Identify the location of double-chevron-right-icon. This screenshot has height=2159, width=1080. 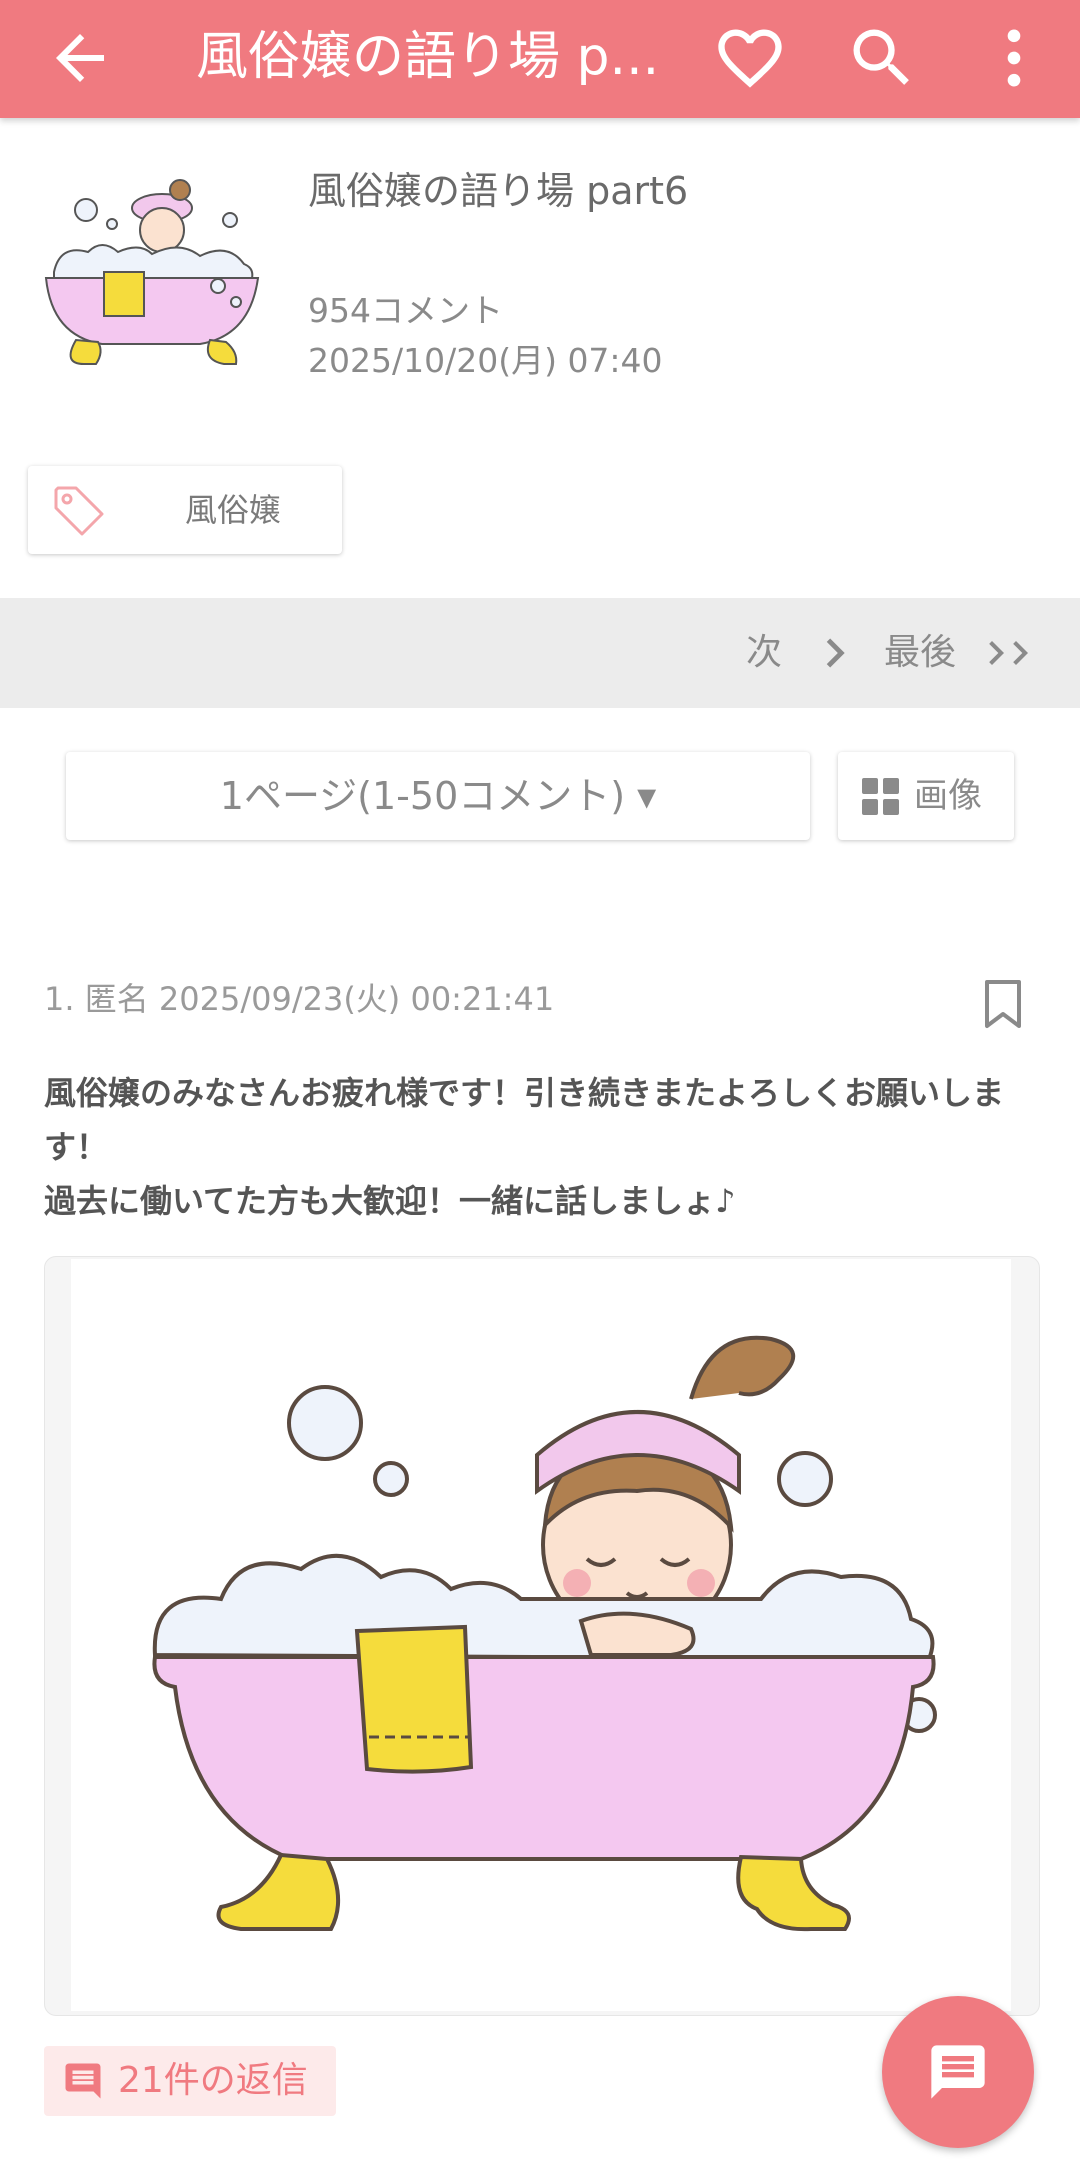
(1014, 653).